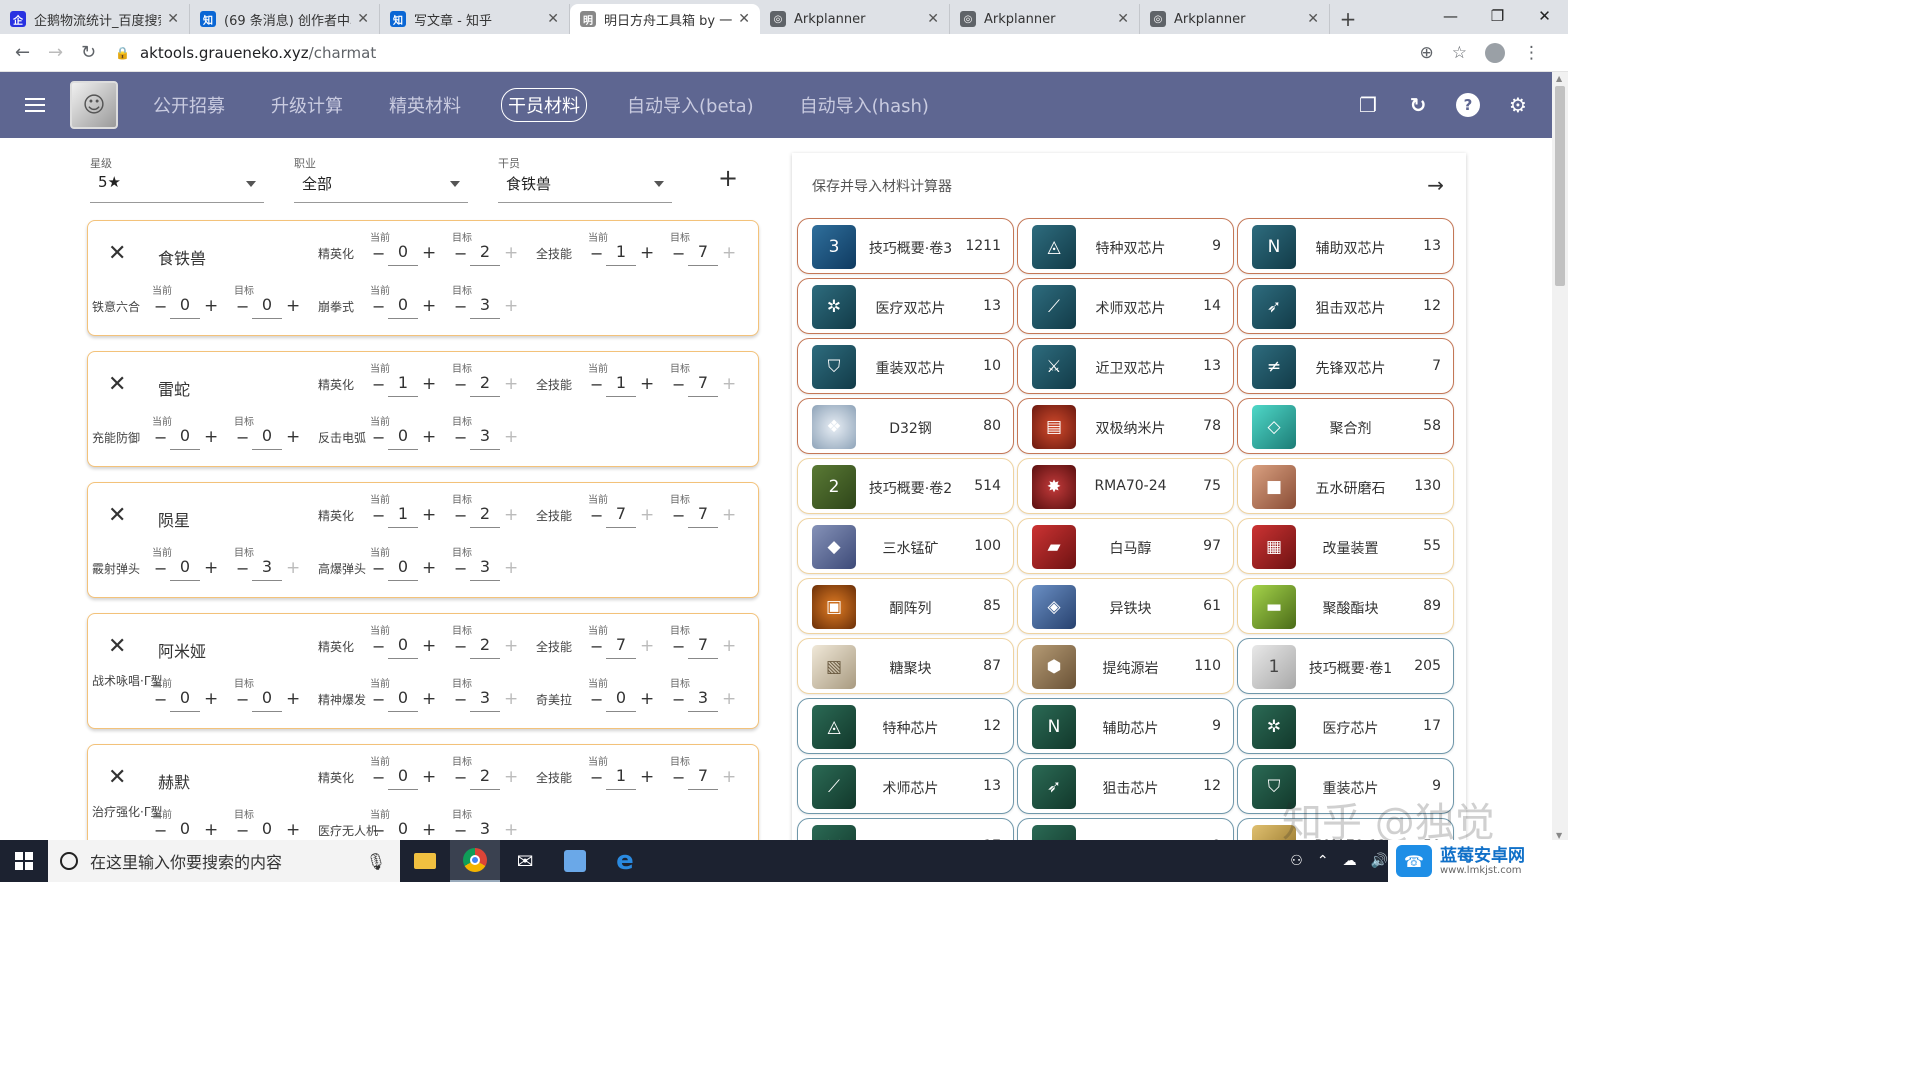 This screenshot has width=1920, height=1080. What do you see at coordinates (1345, 486) in the screenshot?
I see `material-card: ■ 五水研磨石 130` at bounding box center [1345, 486].